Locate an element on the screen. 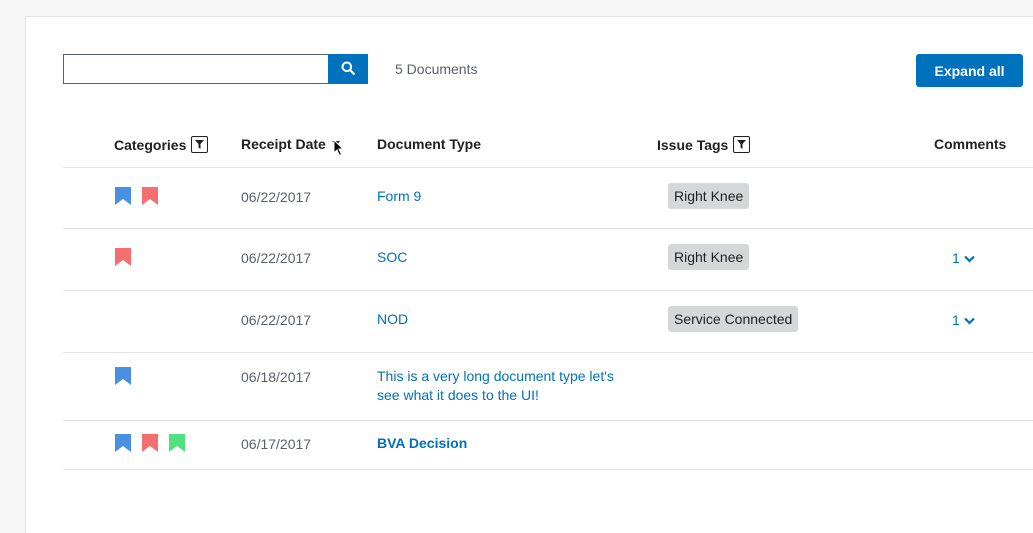 The image size is (1033, 533). search-icon is located at coordinates (348, 69).